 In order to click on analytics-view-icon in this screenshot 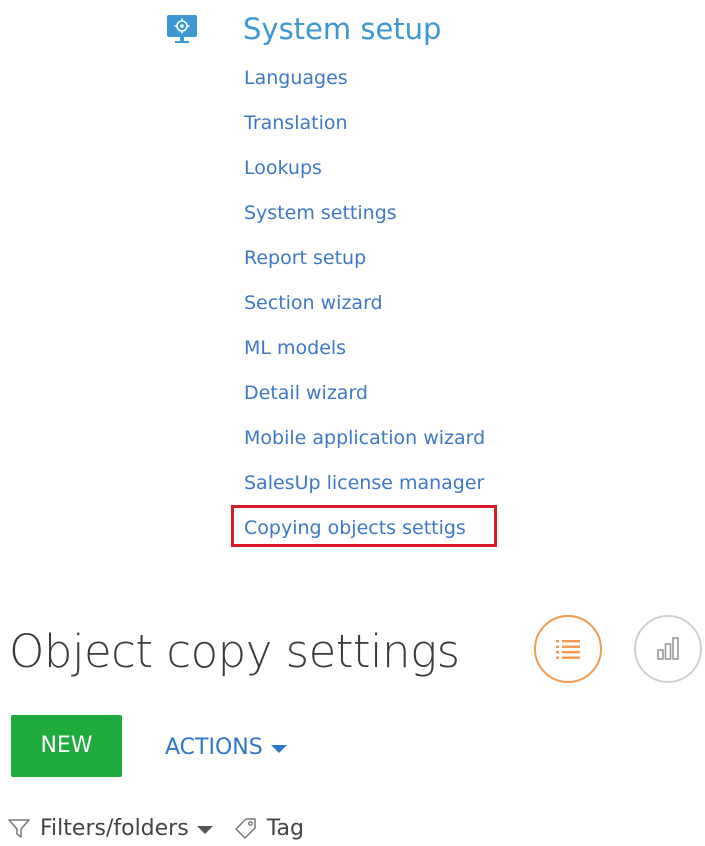, I will do `click(668, 648)`.